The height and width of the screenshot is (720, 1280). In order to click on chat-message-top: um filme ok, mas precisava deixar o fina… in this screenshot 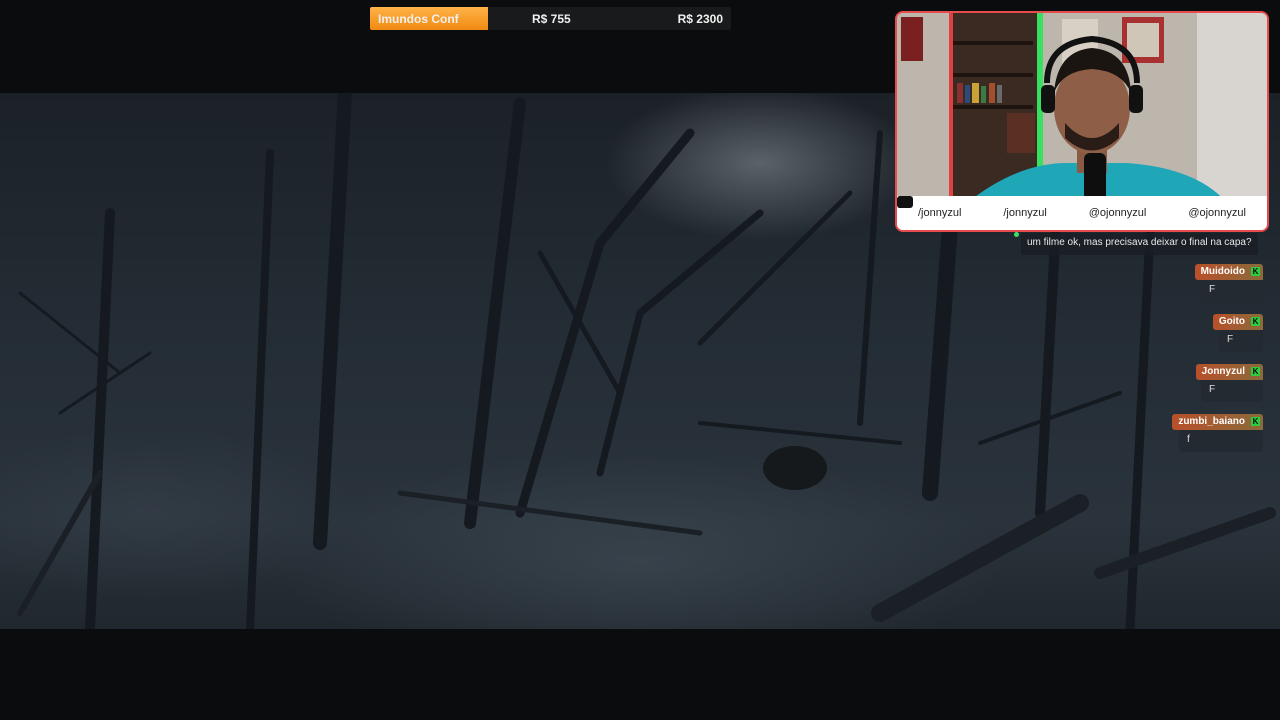, I will do `click(1139, 244)`.